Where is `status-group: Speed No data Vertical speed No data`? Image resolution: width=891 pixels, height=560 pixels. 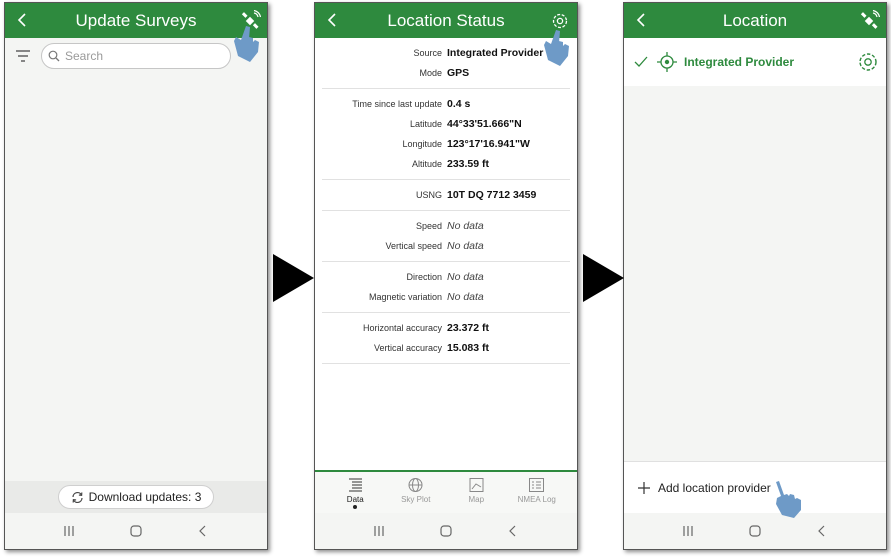
status-group: Speed No data Vertical speed No data is located at coordinates (446, 236).